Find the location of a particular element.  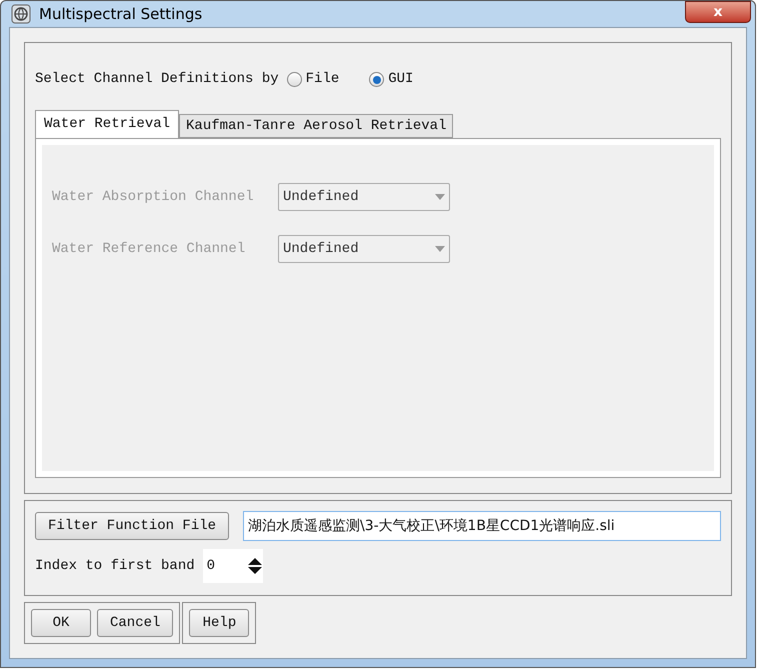

dialog-button: Cancel is located at coordinates (135, 623).